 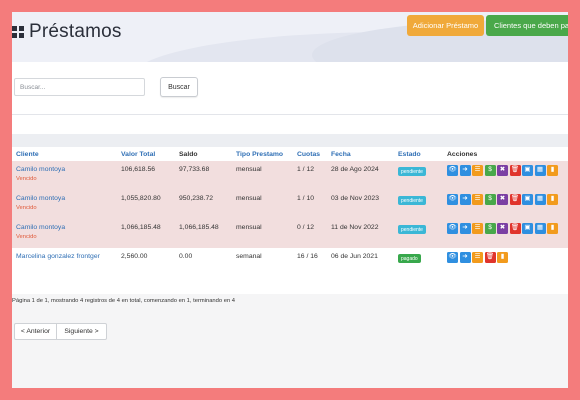 I want to click on grid-icon, so click(x=18, y=32).